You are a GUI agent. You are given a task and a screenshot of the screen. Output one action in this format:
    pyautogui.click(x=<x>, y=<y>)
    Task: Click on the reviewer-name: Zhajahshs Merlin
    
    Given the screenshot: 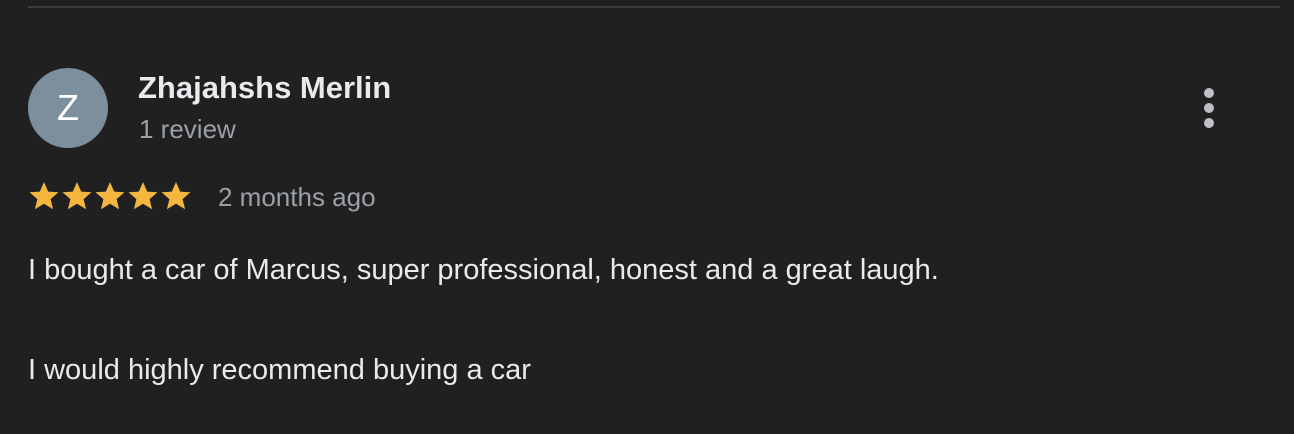 What is the action you would take?
    pyautogui.click(x=264, y=88)
    